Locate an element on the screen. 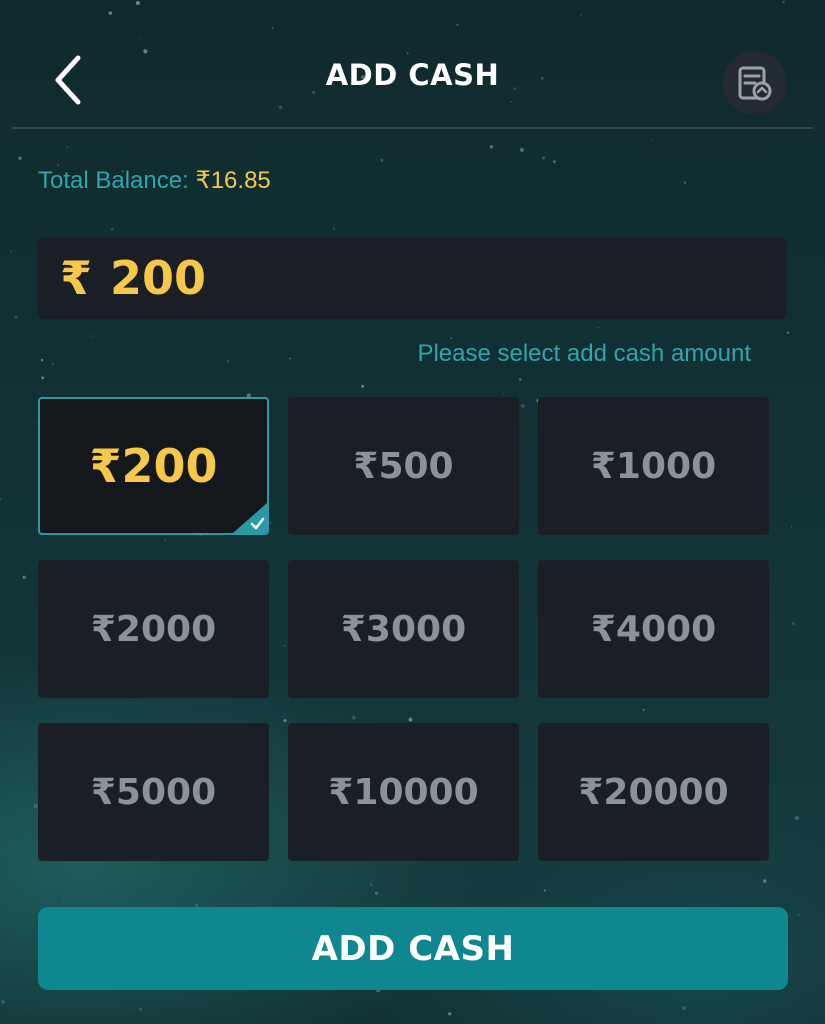  amount-option-3000: ₹3000 is located at coordinates (403, 629).